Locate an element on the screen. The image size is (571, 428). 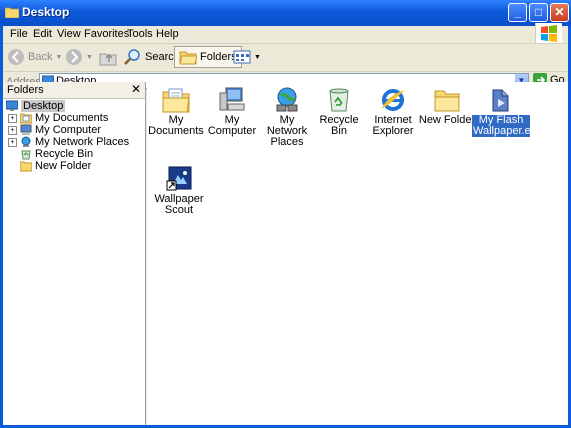
folders-button: Folders is located at coordinates (208, 57).